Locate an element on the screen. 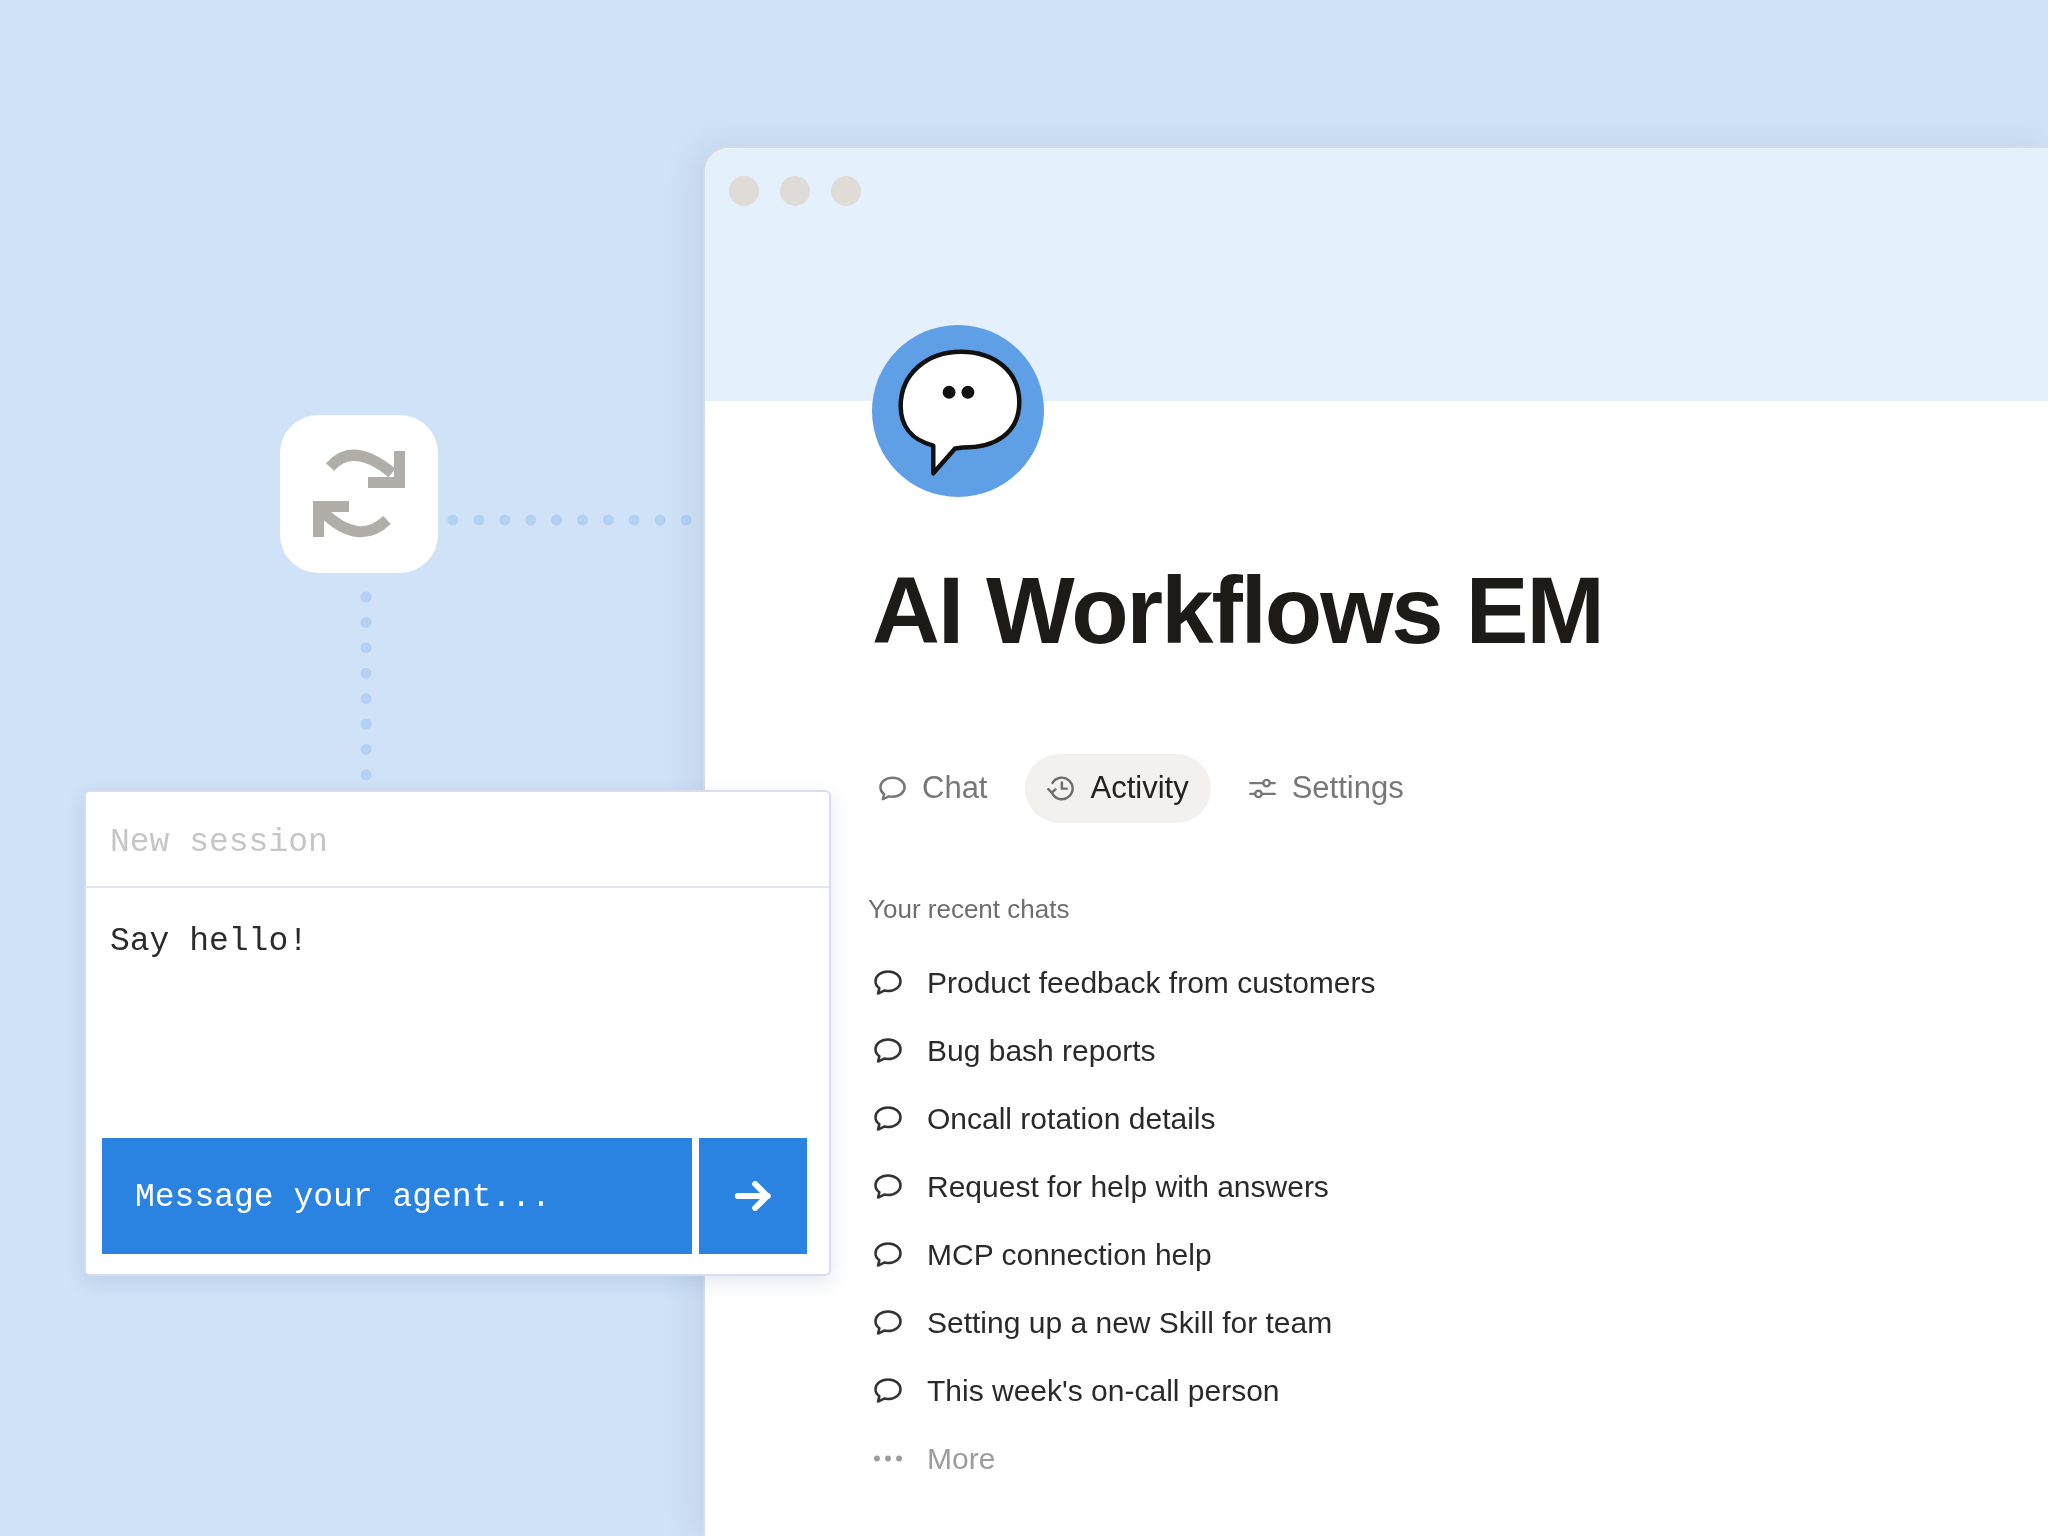  session-title-field: New session is located at coordinates (457, 840).